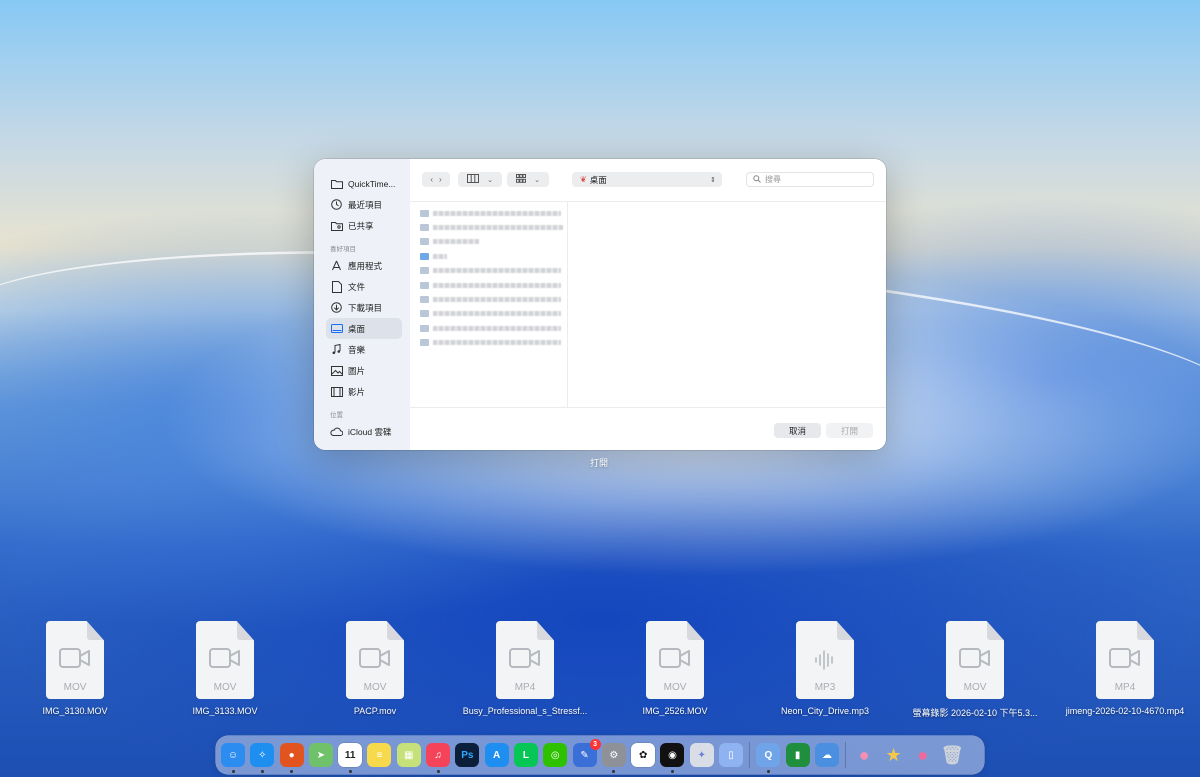  What do you see at coordinates (350, 758) in the screenshot?
I see `calendar-icon: 11` at bounding box center [350, 758].